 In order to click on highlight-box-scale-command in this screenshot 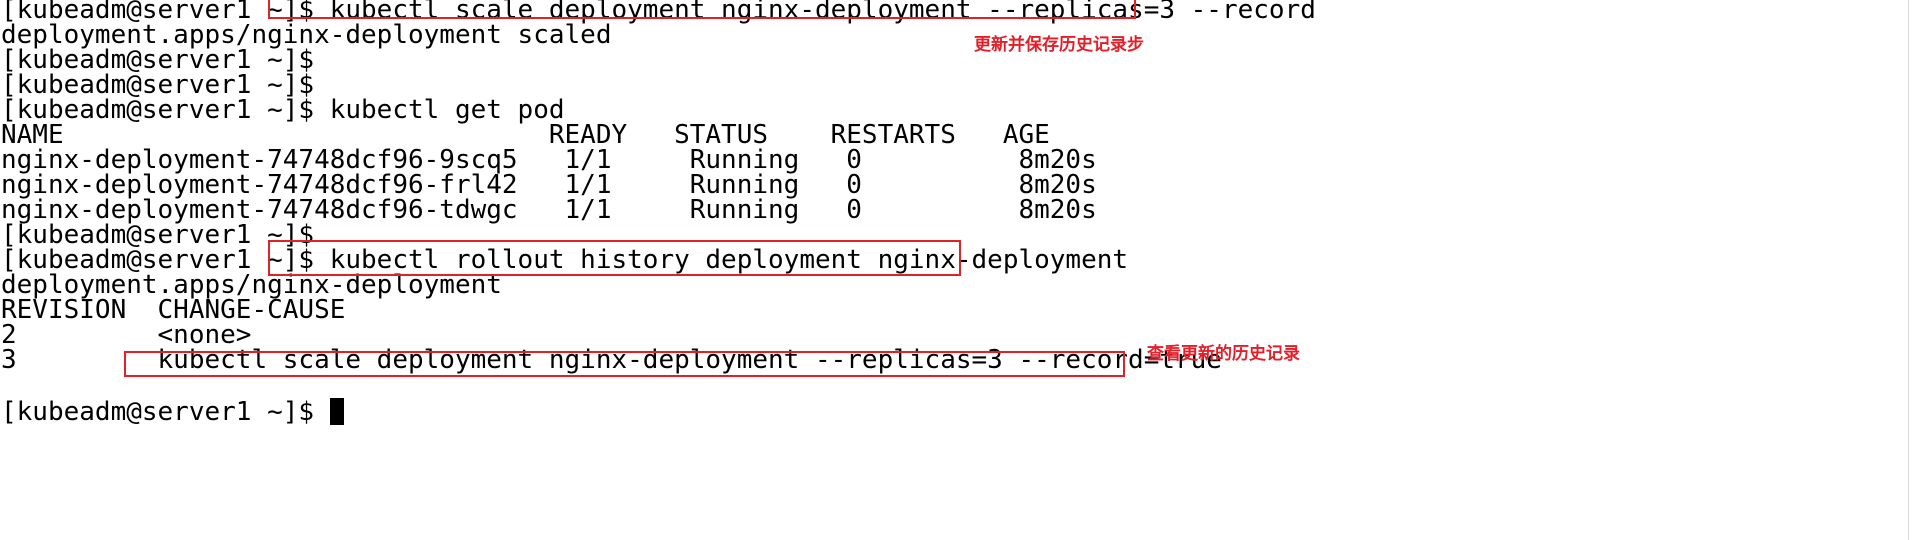, I will do `click(702, 9)`.